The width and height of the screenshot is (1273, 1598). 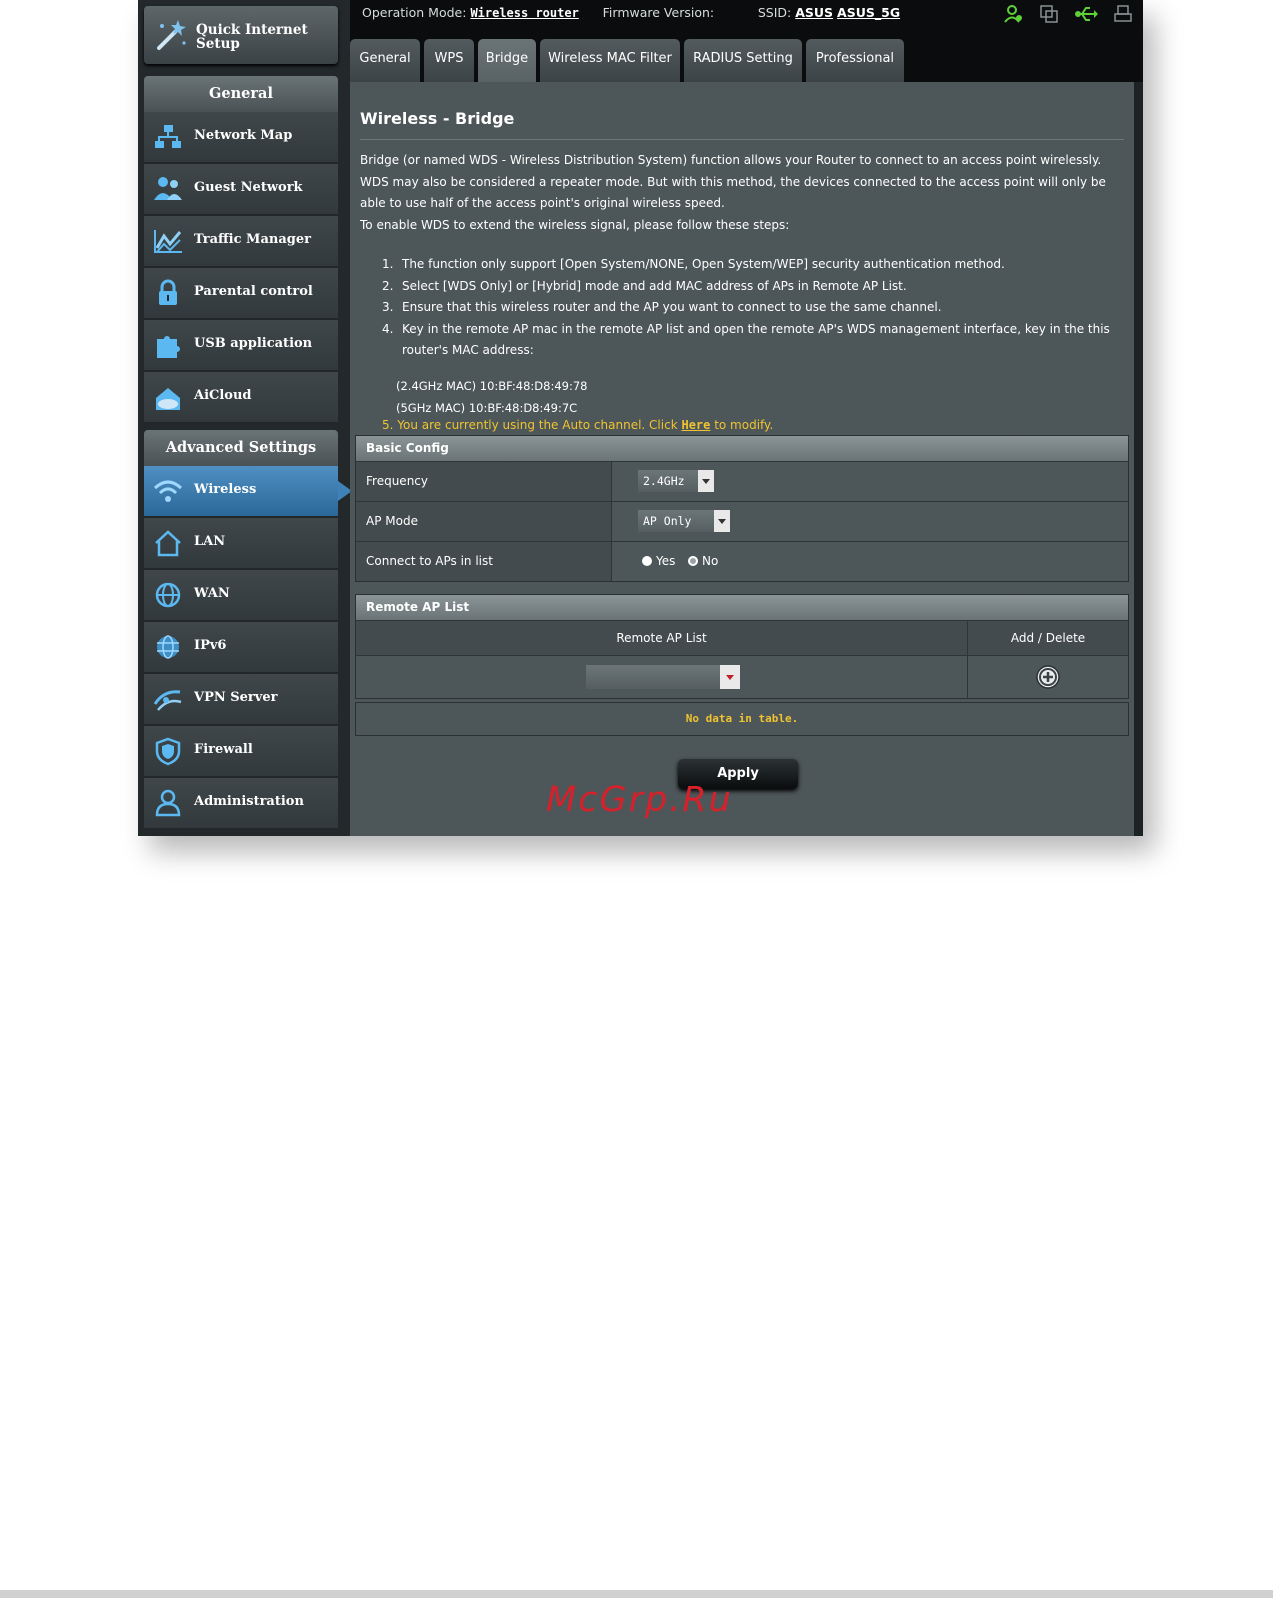 I want to click on usb-icon, so click(x=1086, y=16).